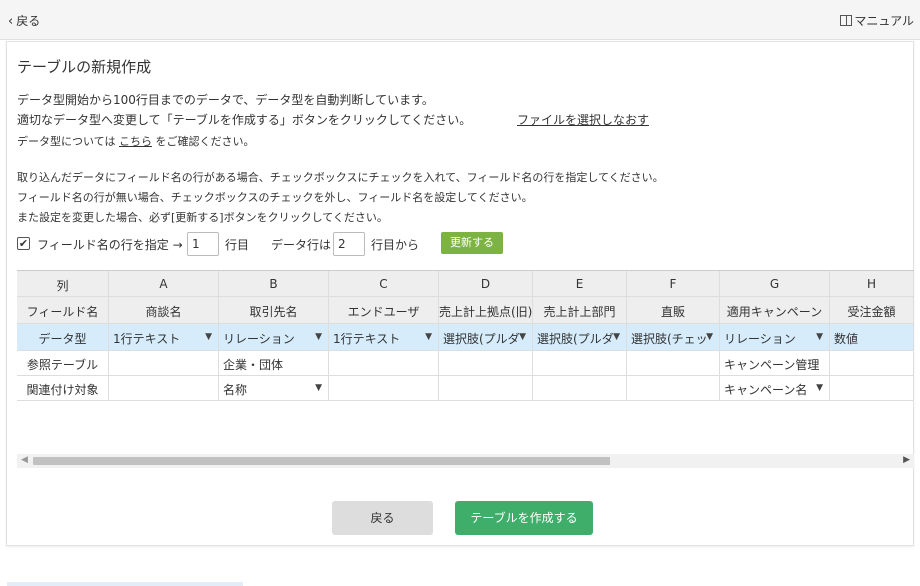 The image size is (920, 586). Describe the element at coordinates (384, 283) in the screenshot. I see `column-letter-row-cell: C` at that location.